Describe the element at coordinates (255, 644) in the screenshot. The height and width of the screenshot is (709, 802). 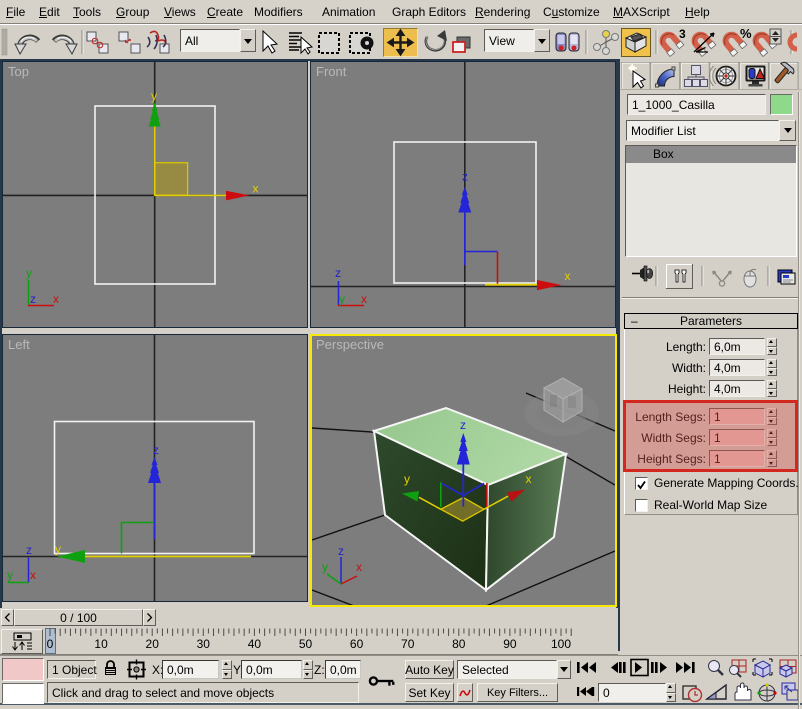
I see `svg-text: 40` at that location.